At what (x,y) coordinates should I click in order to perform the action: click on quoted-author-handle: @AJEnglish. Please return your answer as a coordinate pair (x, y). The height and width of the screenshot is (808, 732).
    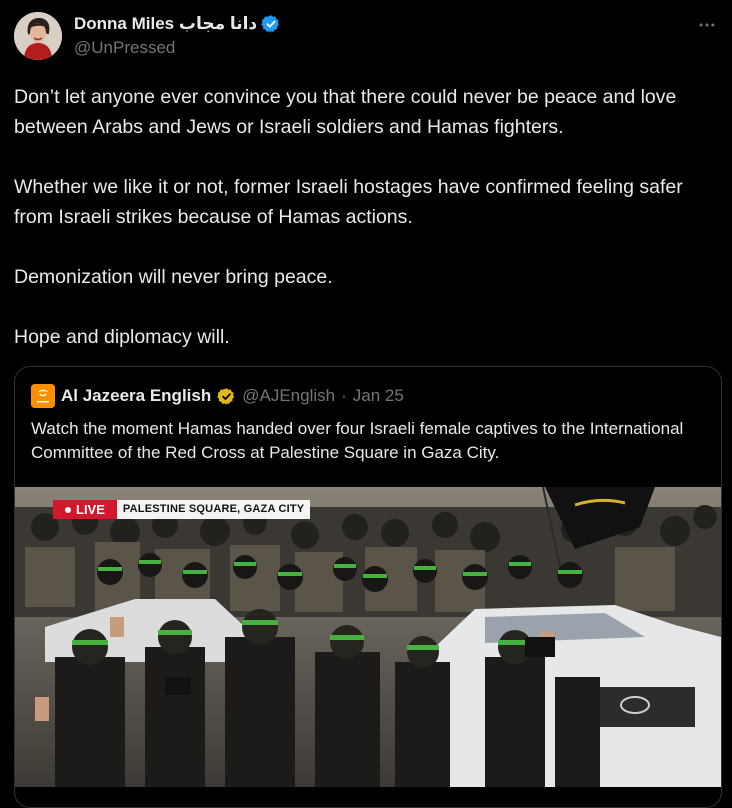
    Looking at the image, I should click on (288, 396).